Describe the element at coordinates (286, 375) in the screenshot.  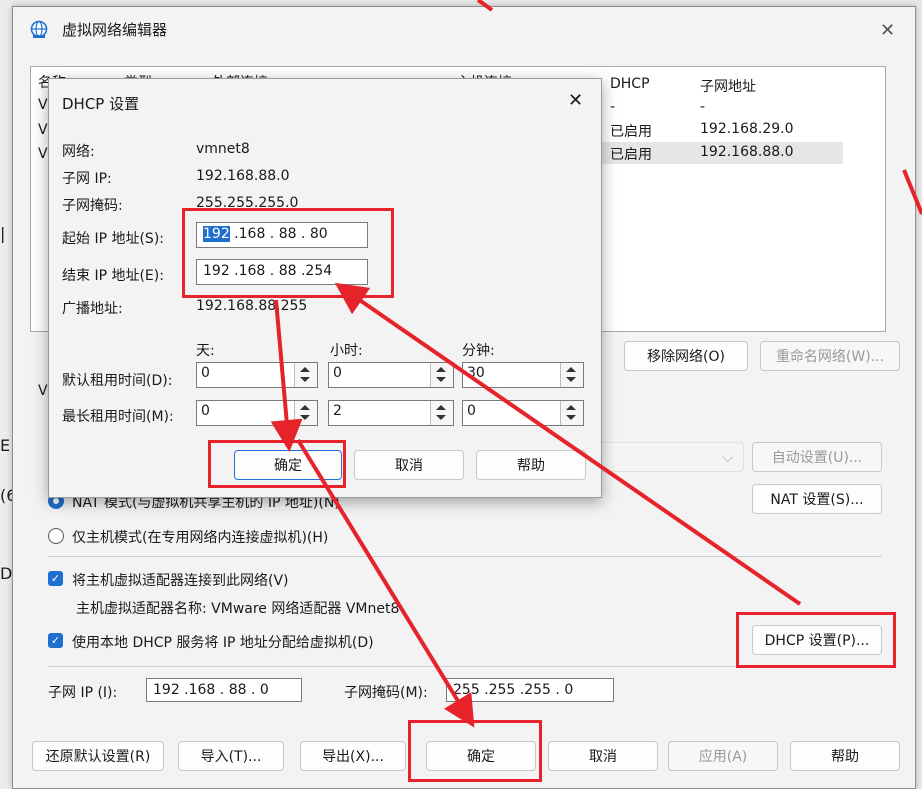
I see `arrow-range-to-ok` at that location.